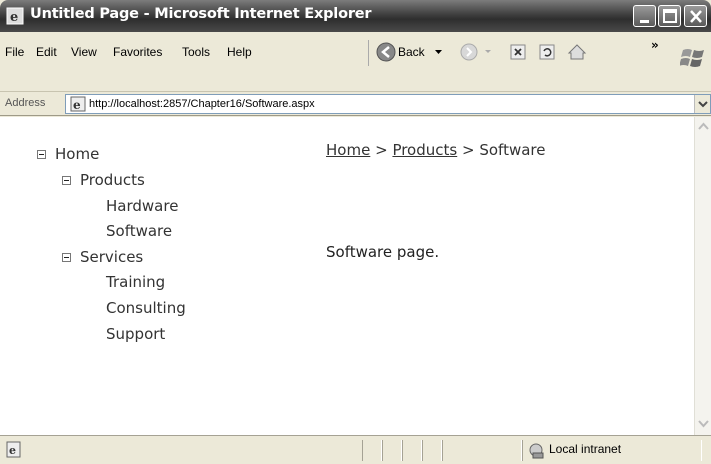  I want to click on toolbar-overflow-chevron: », so click(655, 45).